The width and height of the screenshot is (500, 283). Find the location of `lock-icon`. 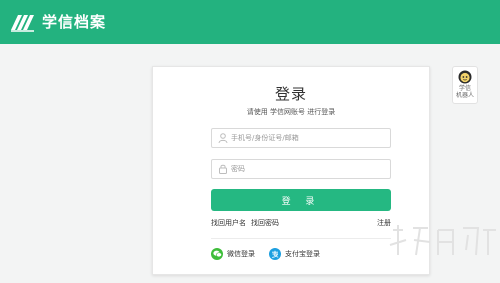

lock-icon is located at coordinates (223, 169).